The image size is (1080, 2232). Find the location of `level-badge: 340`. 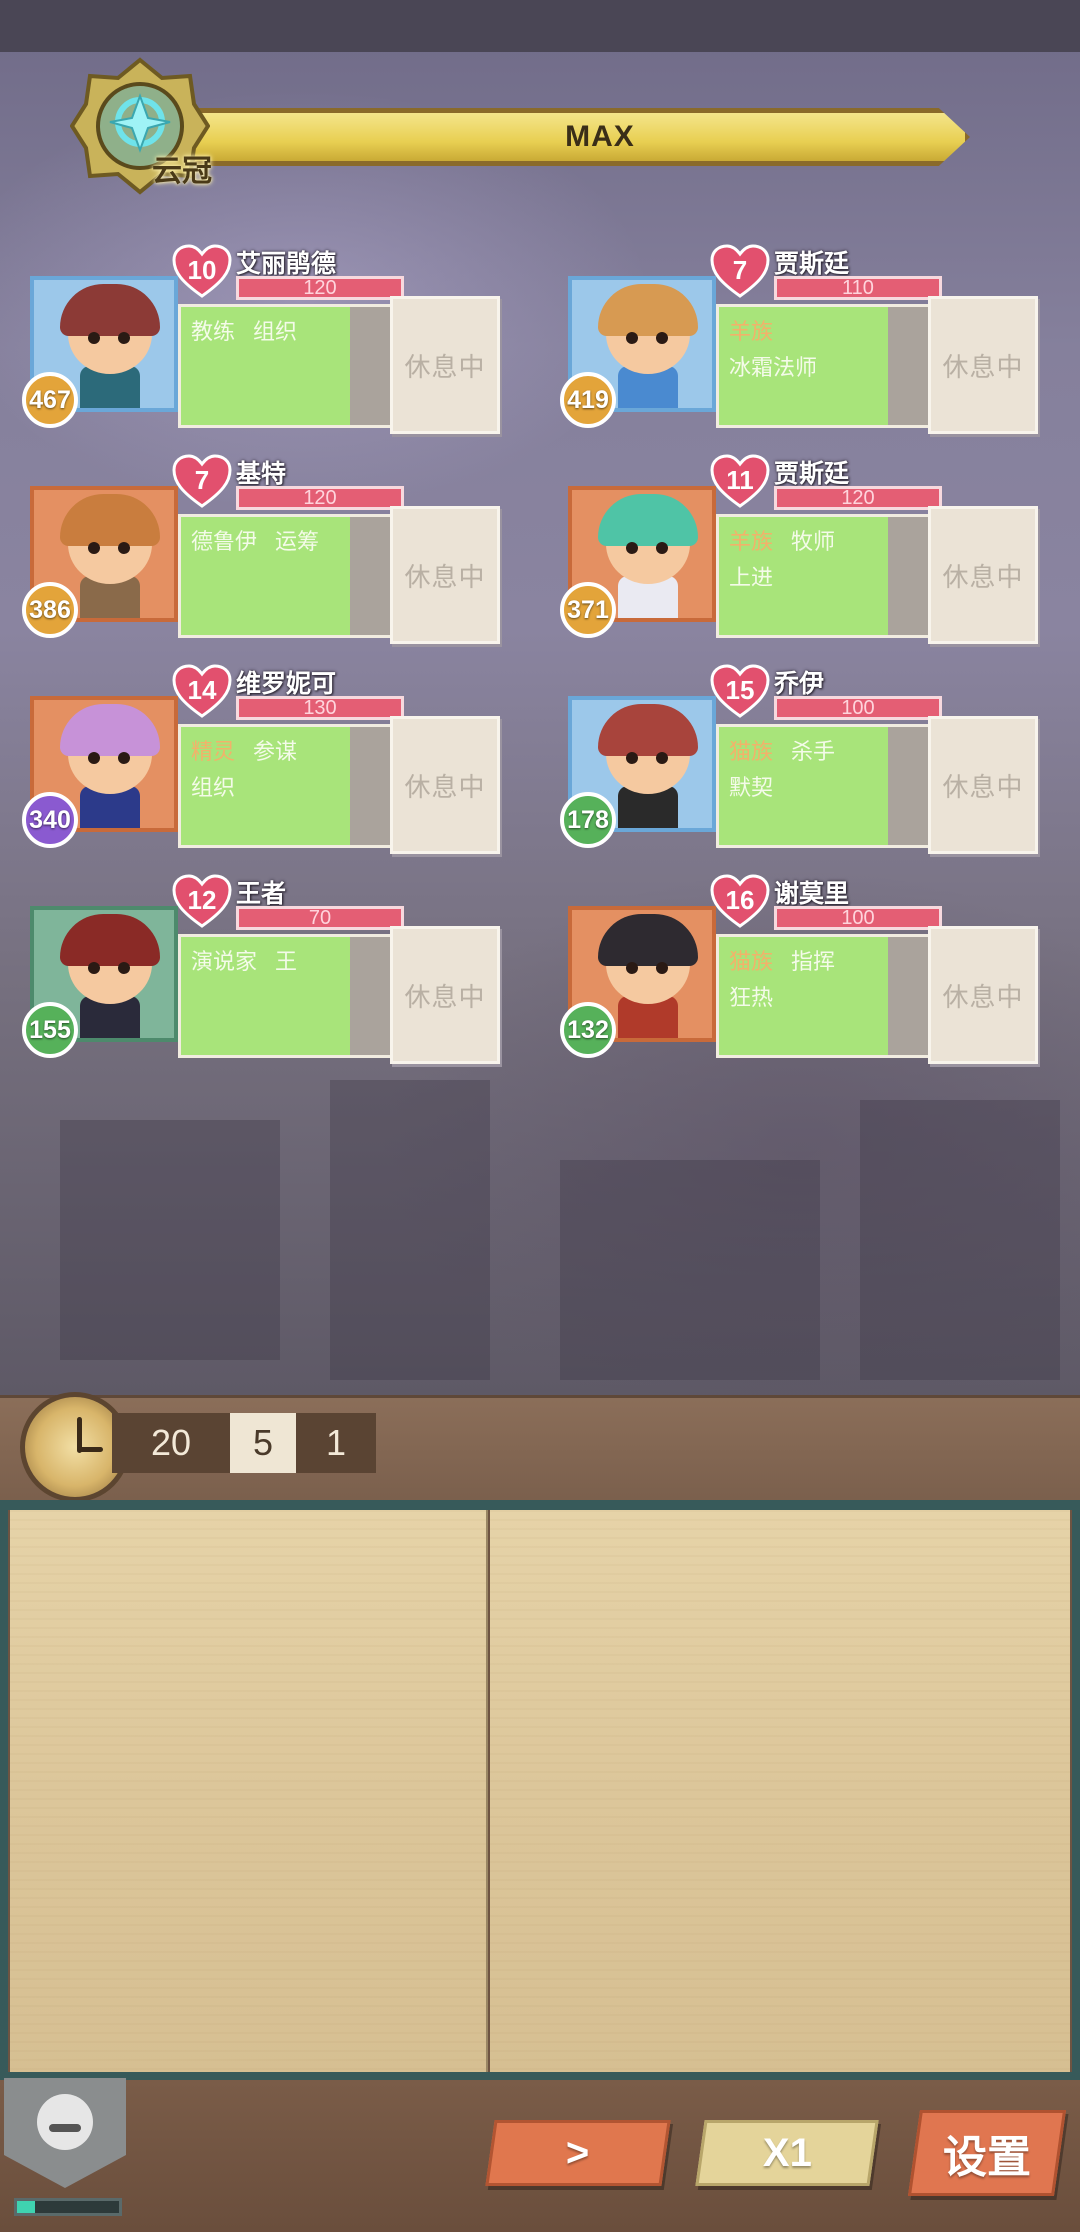

level-badge: 340 is located at coordinates (50, 820).